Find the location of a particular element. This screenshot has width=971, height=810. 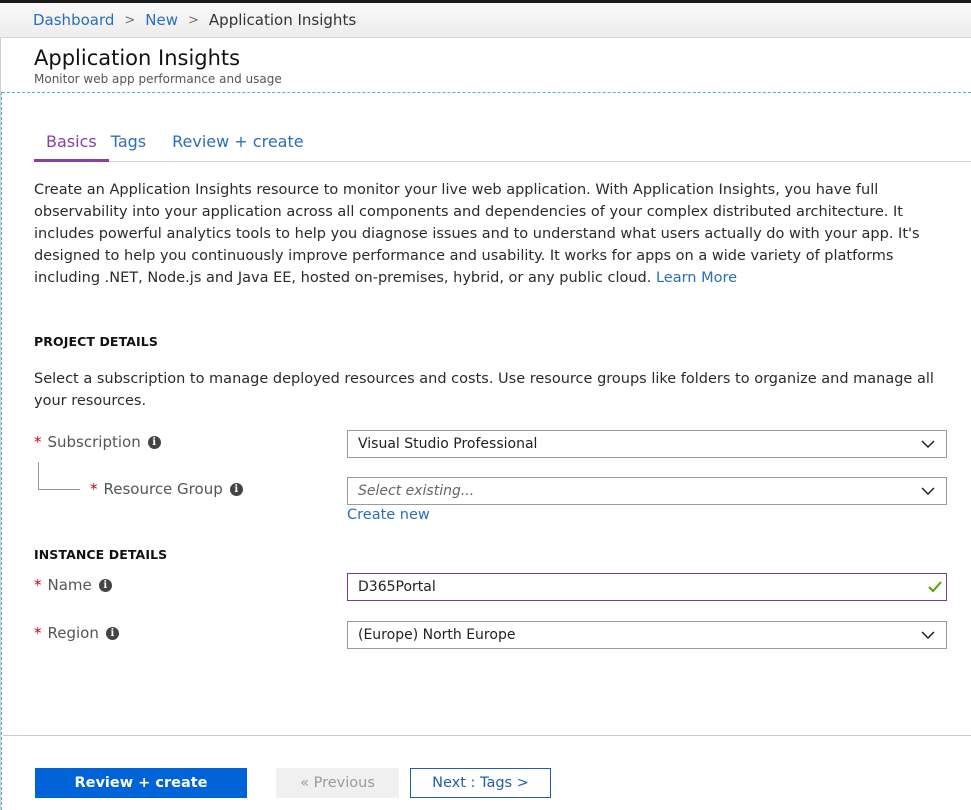

tab-basics: Basics is located at coordinates (71, 145).